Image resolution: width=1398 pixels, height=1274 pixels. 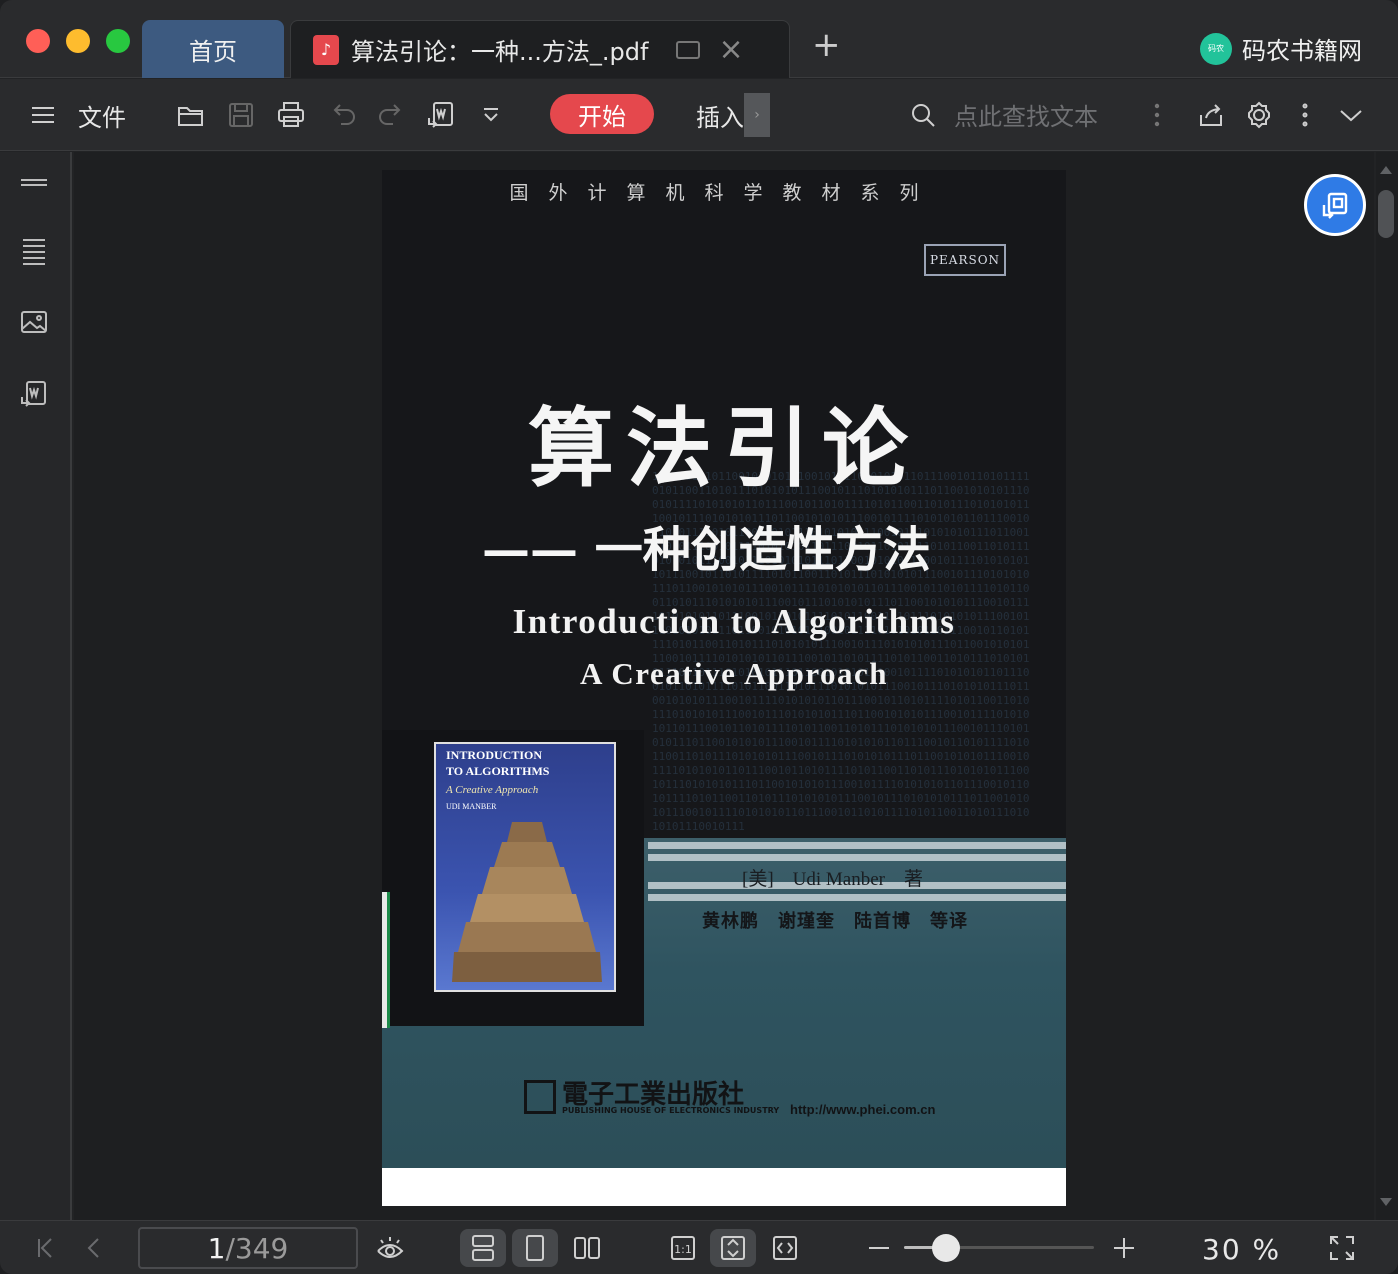 I want to click on publisher-english: PUBLISHING HOUSE OF ELECTRONICS INDUSTRY, so click(x=671, y=1110).